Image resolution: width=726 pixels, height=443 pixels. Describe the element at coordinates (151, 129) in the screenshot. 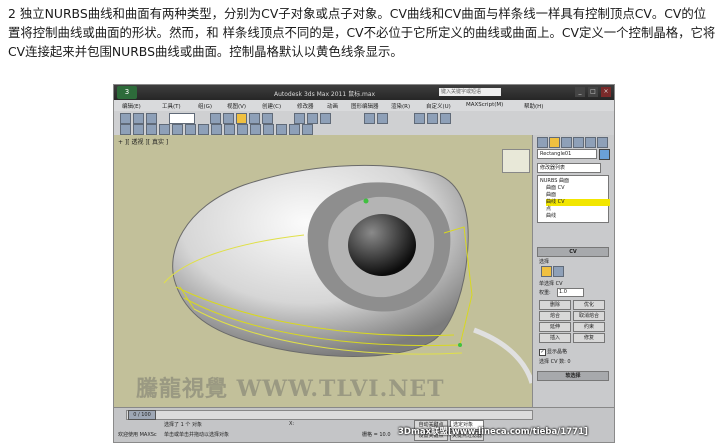

I see `nurbs-surface-icon` at that location.